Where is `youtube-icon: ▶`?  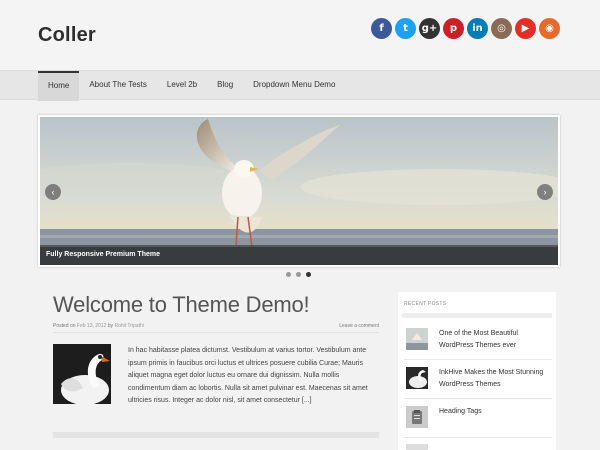
youtube-icon: ▶ is located at coordinates (525, 28).